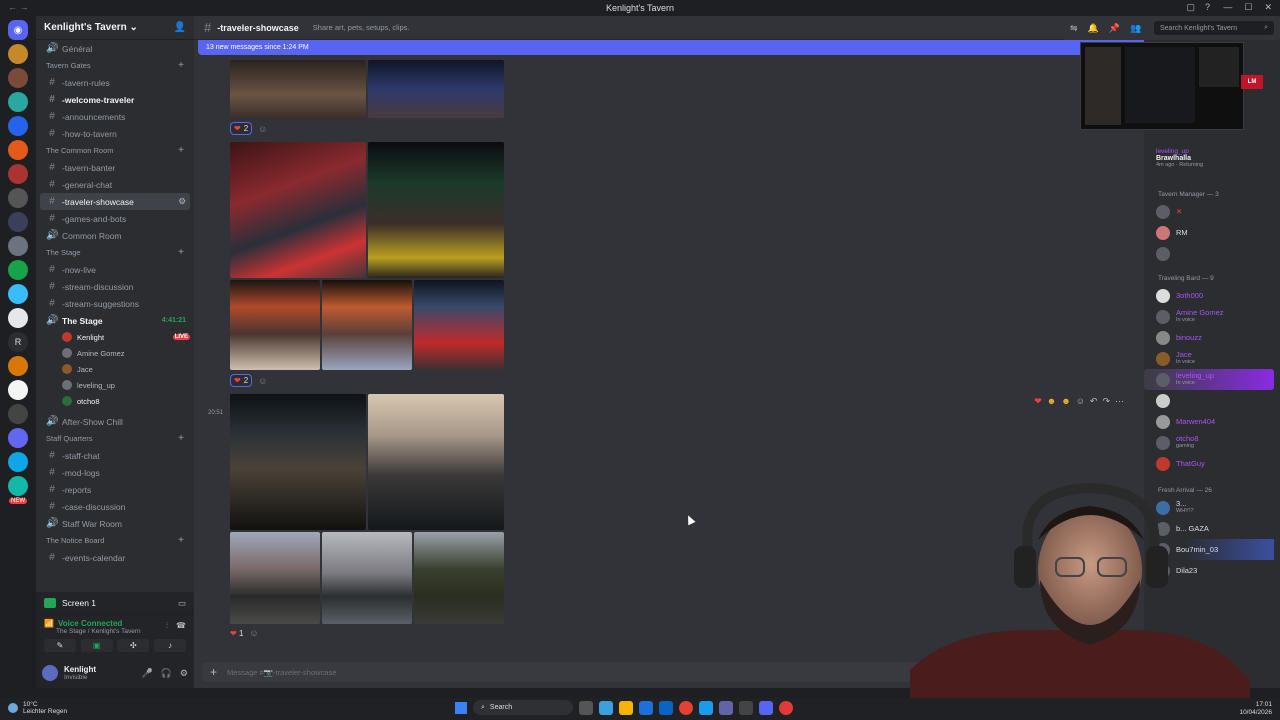 This screenshot has height=720, width=1280. Describe the element at coordinates (115, 455) in the screenshot. I see `channel-staff-chat: # -staff-chat` at that location.